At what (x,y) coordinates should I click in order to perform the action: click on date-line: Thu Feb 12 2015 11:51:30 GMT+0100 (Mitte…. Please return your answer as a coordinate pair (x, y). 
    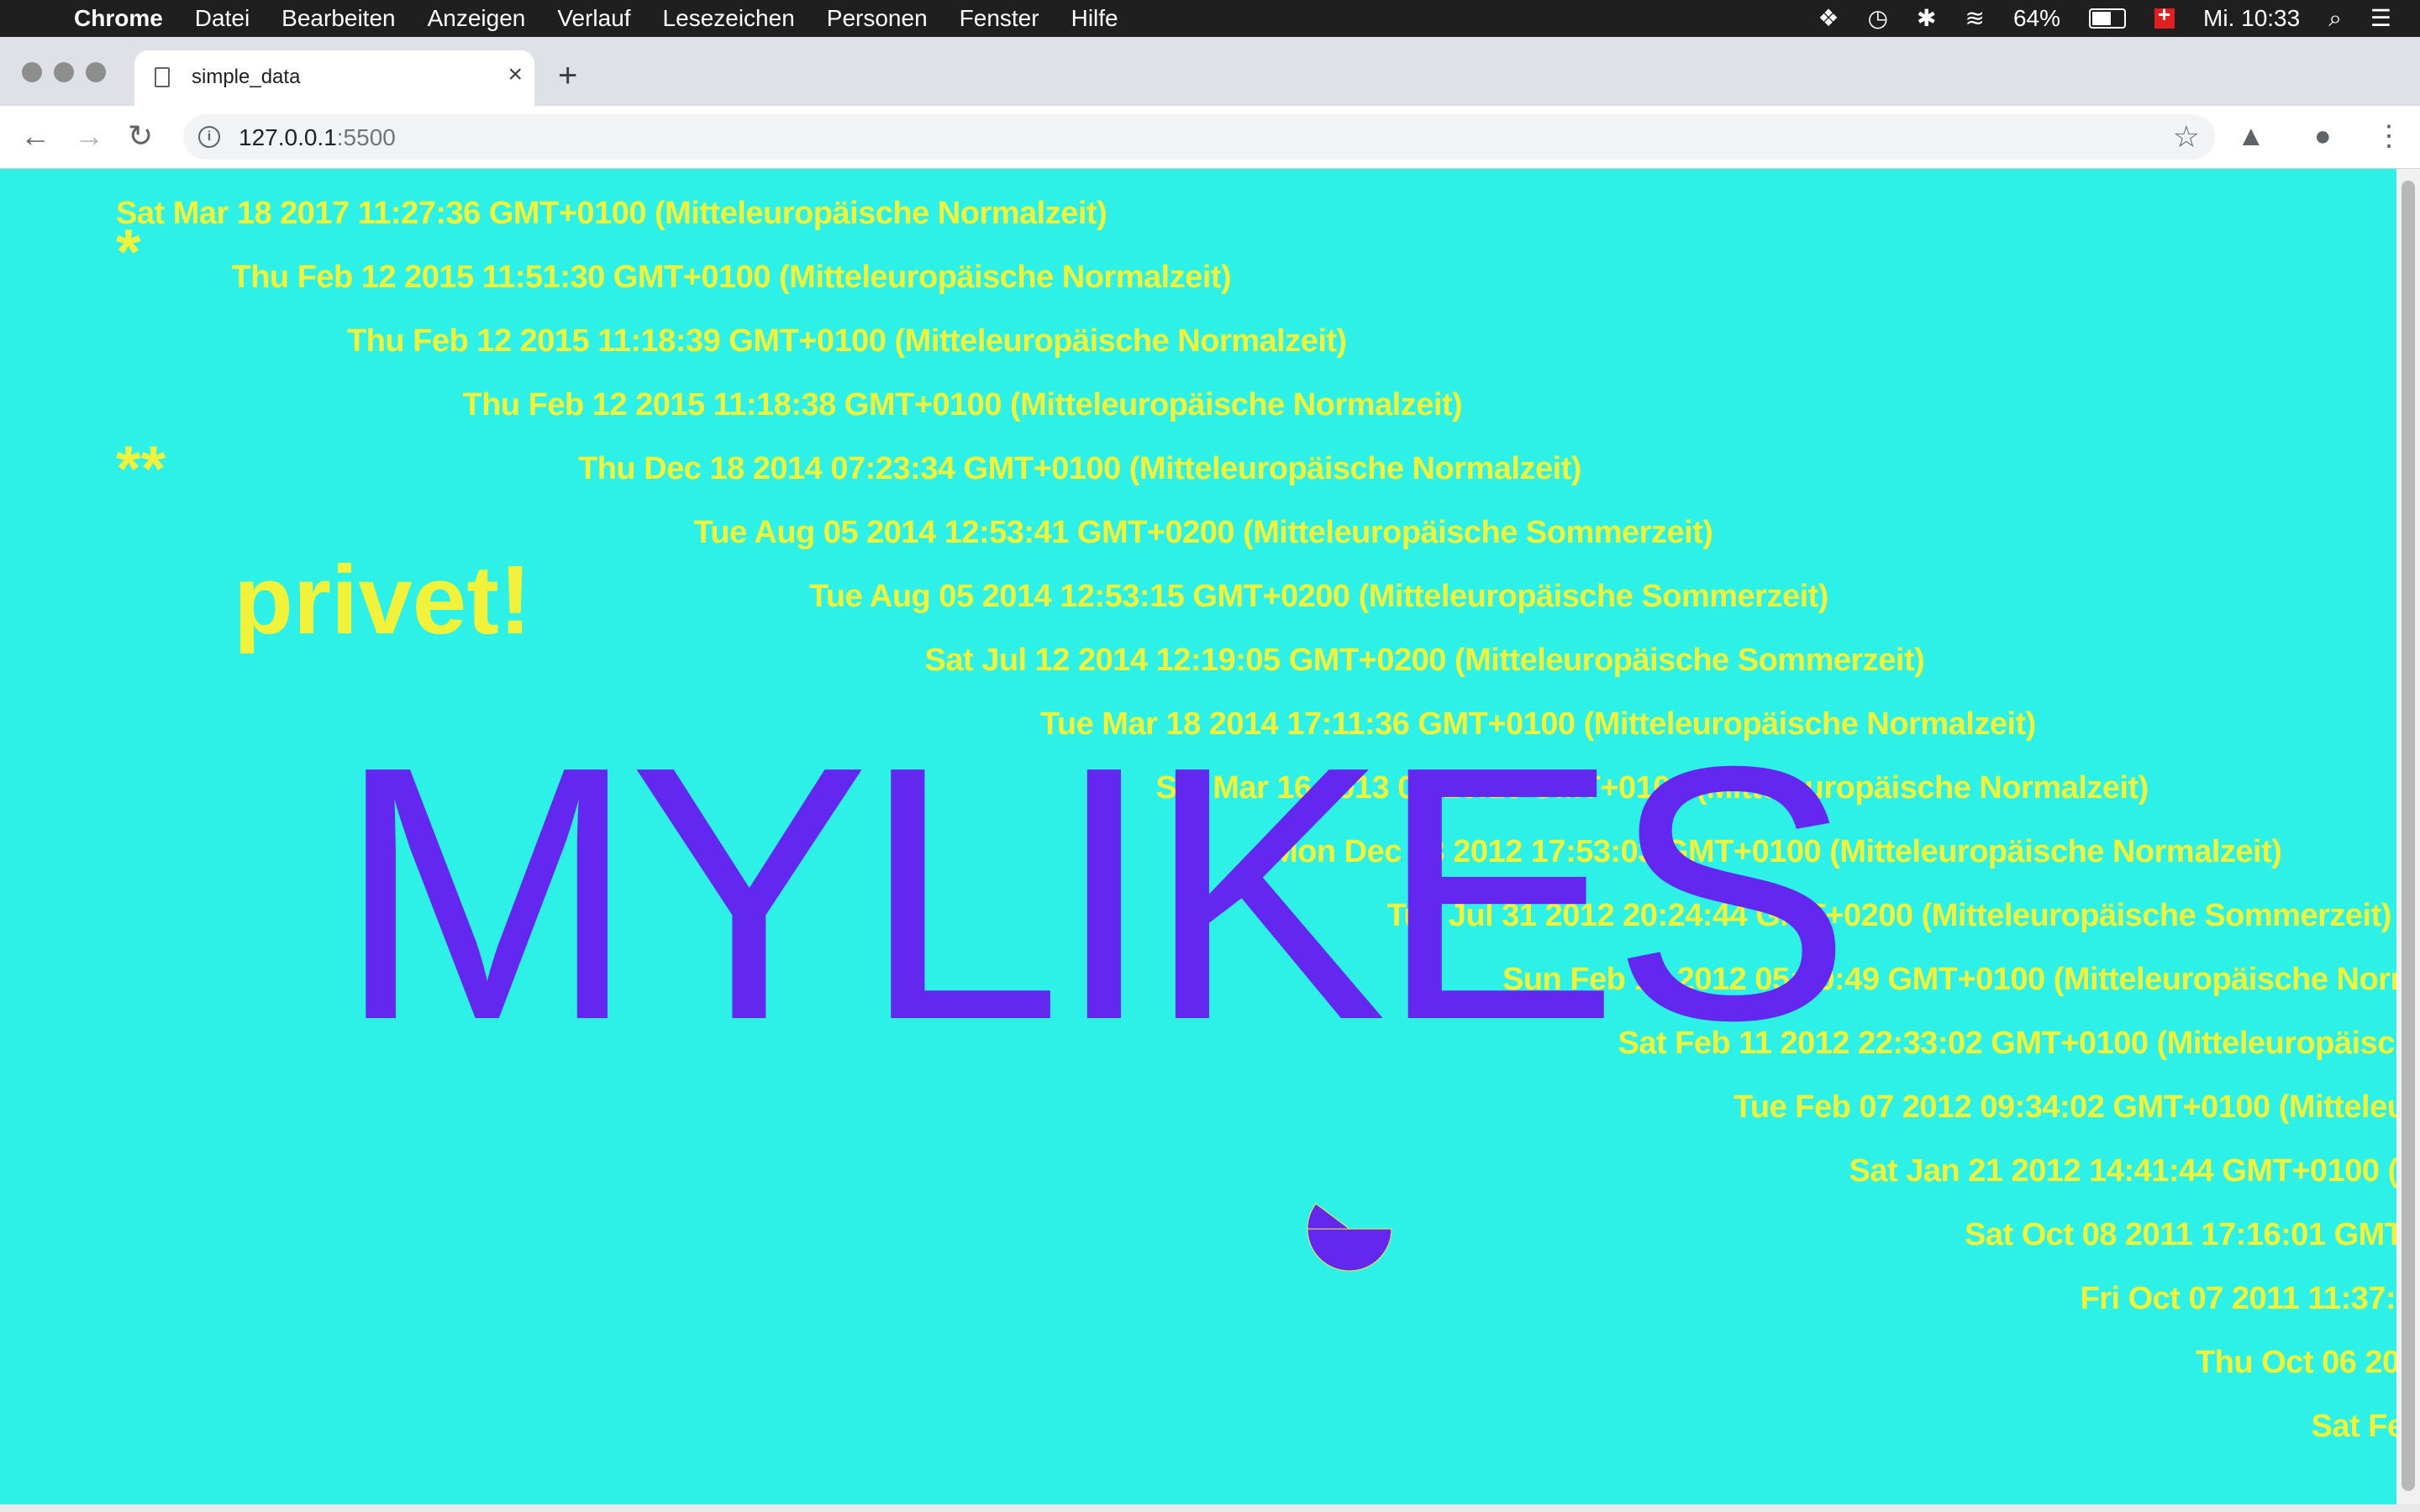
    Looking at the image, I should click on (732, 277).